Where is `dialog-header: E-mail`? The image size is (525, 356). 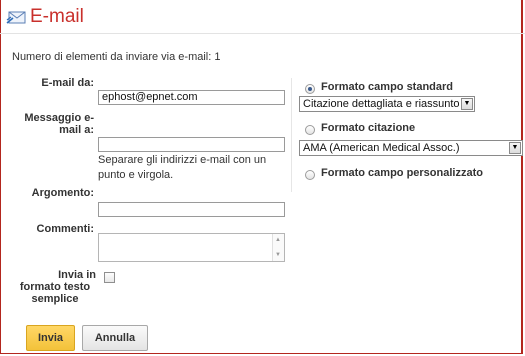 dialog-header: E-mail is located at coordinates (45, 17).